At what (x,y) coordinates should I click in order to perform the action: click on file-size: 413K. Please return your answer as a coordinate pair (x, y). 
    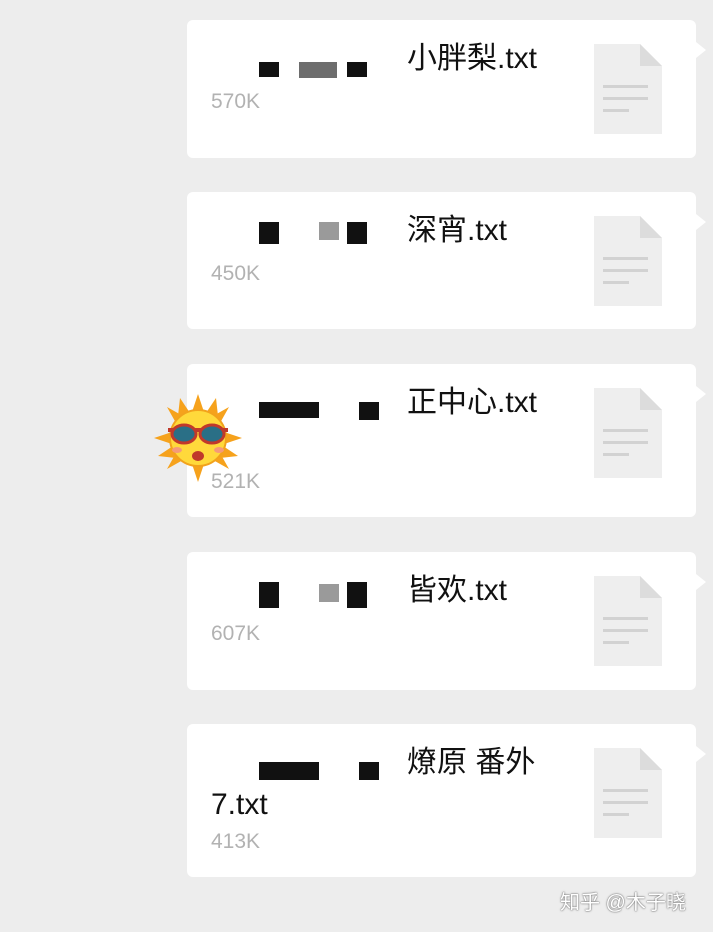
    Looking at the image, I should click on (236, 841).